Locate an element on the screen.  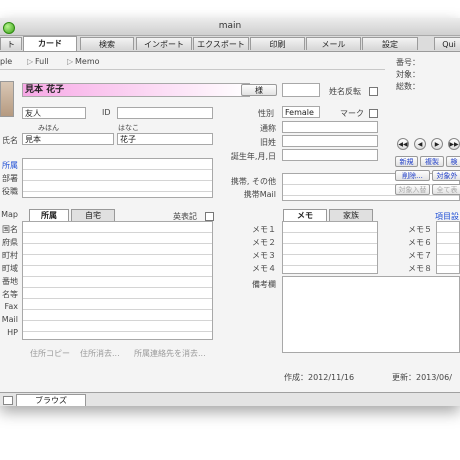
layout-icon is located at coordinates (8, 400).